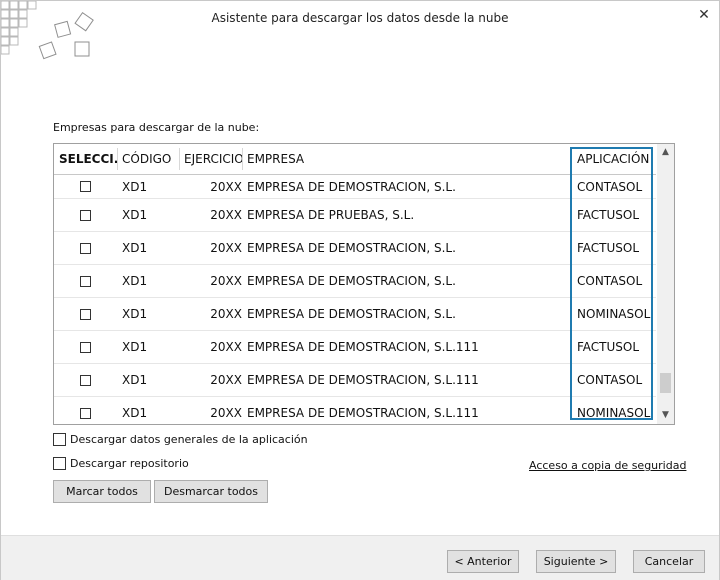  What do you see at coordinates (102, 491) in the screenshot?
I see `mark-all-button: Marcar todos` at bounding box center [102, 491].